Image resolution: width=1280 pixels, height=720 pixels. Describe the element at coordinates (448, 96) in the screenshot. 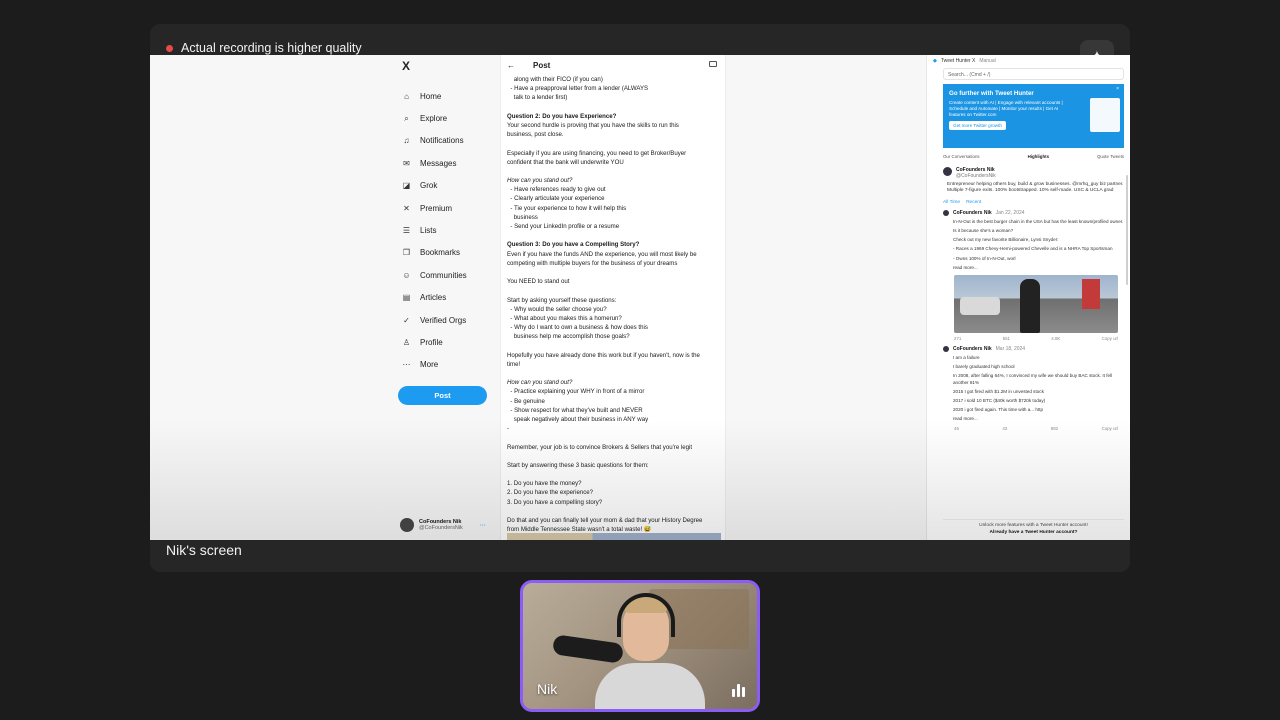

I see `x-nav-item-home: ⌂ Home` at that location.